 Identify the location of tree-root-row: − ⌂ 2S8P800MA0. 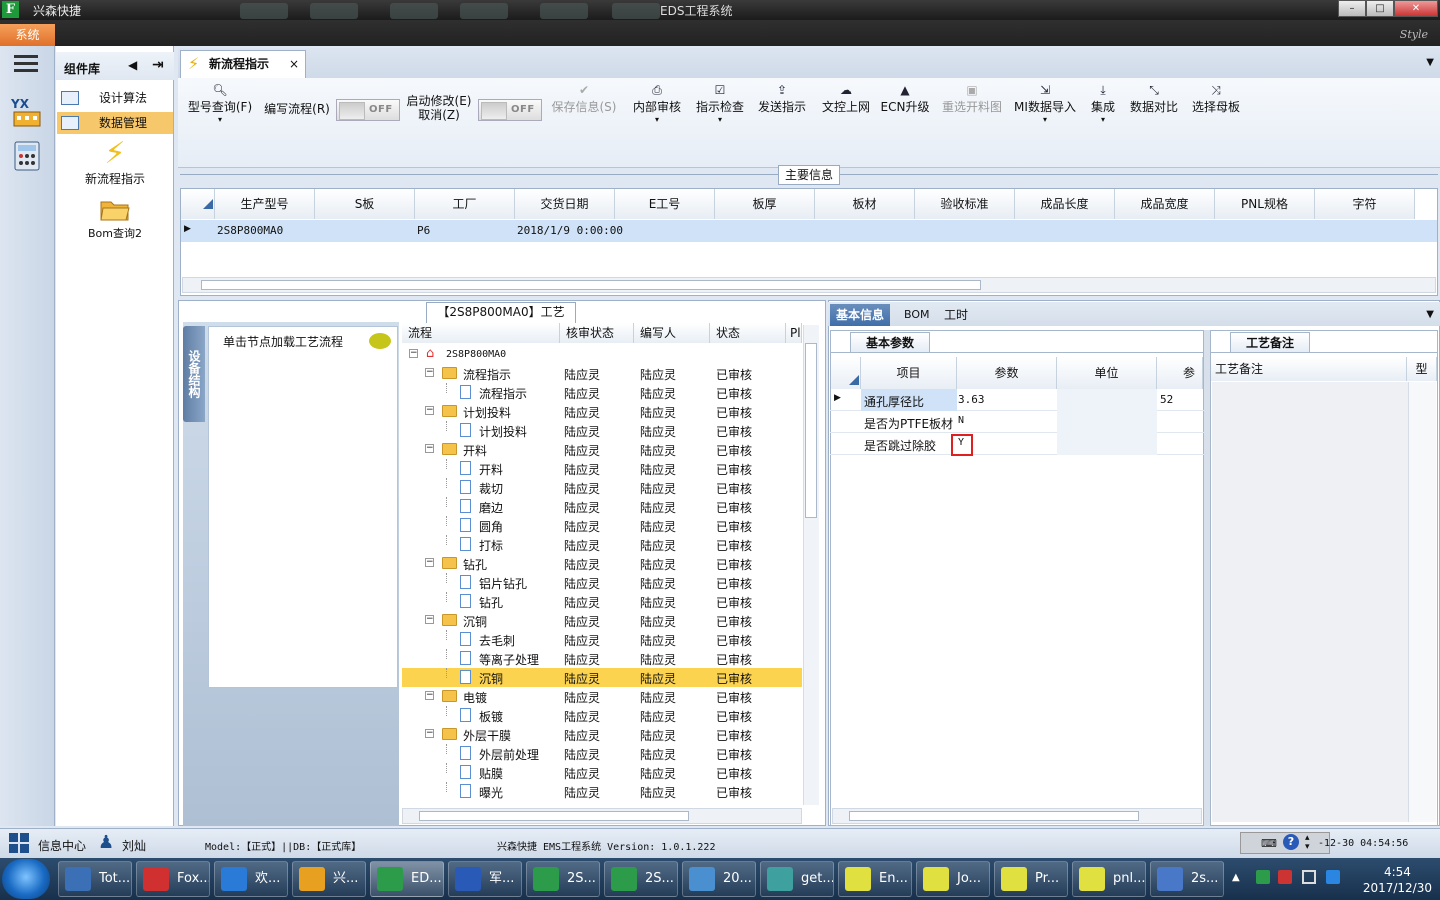
(602, 354).